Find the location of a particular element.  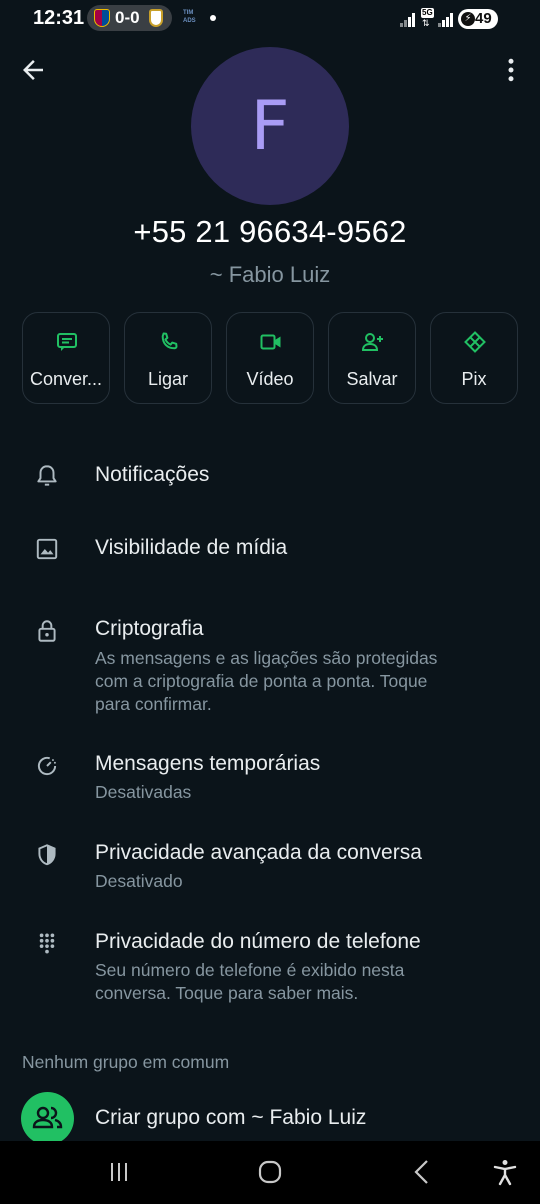

media-visibility-row: Visibilidade de mídia is located at coordinates (270, 550).